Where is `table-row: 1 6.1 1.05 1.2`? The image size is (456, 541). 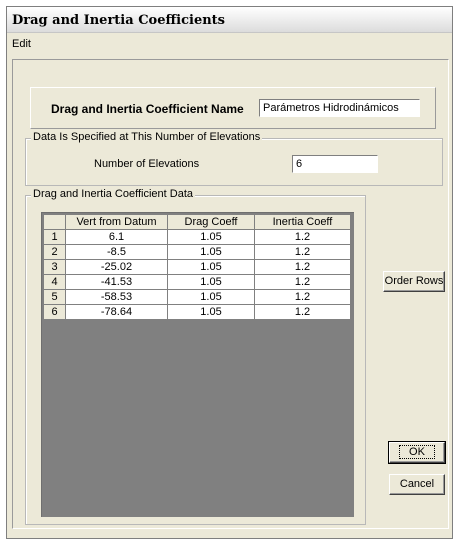
table-row: 1 6.1 1.05 1.2 is located at coordinates (197, 237).